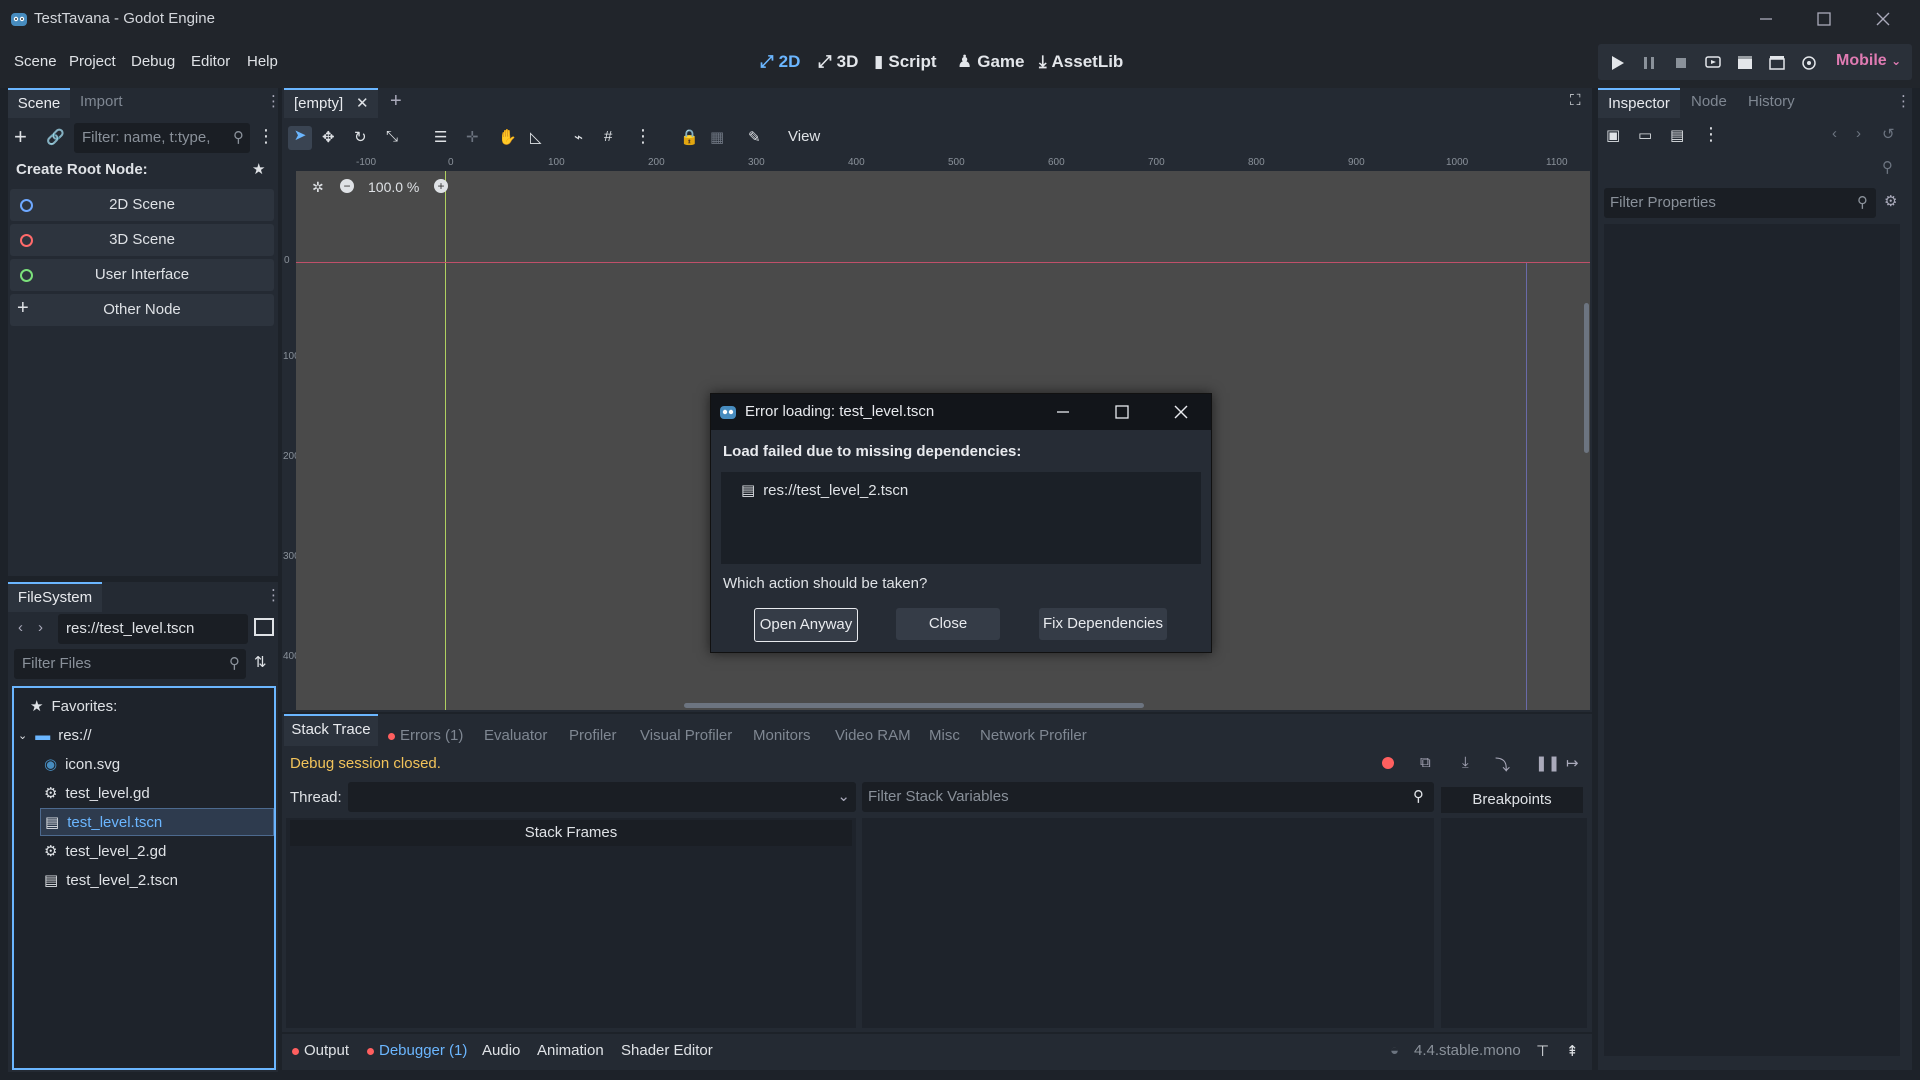  What do you see at coordinates (153, 629) in the screenshot?
I see `path-field: res://test_level.tscn` at bounding box center [153, 629].